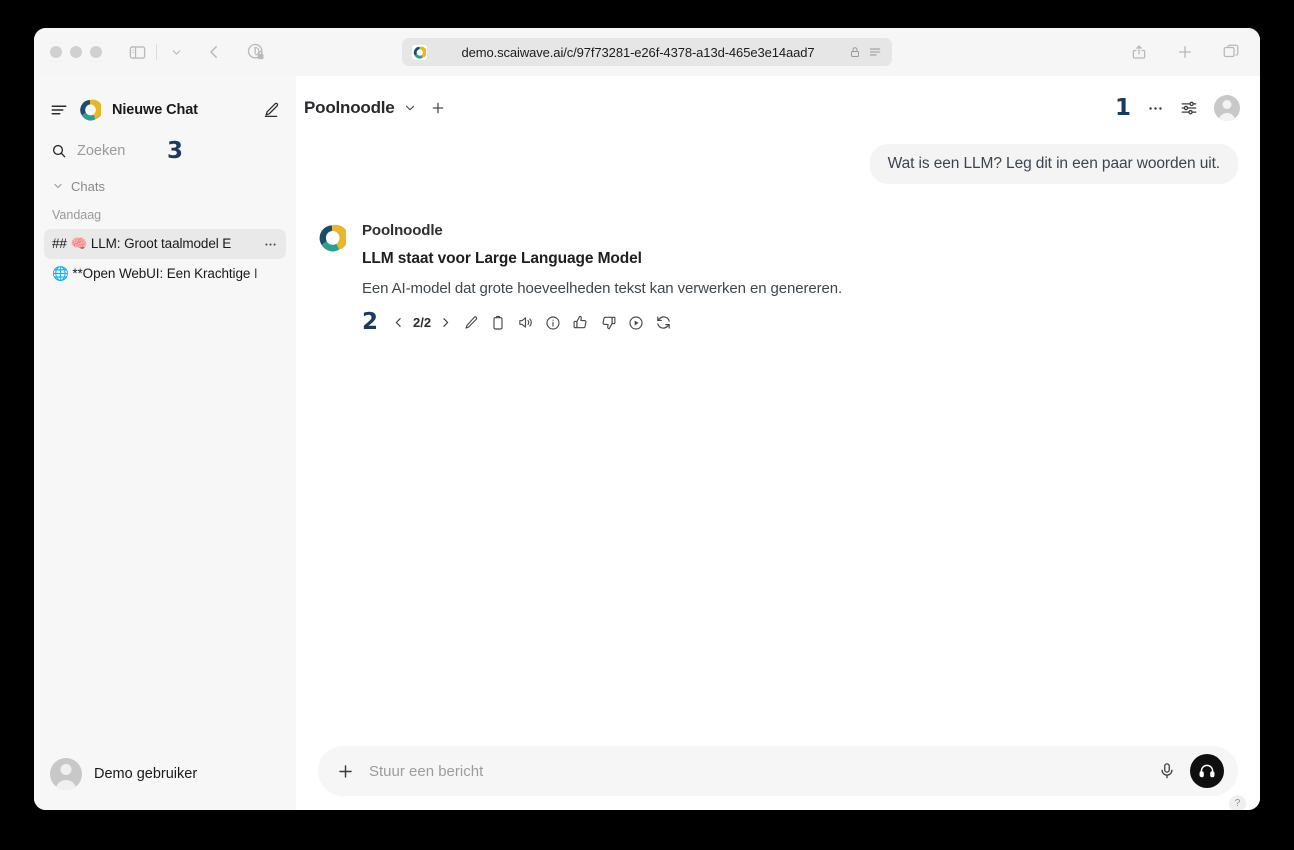 Image resolution: width=1294 pixels, height=850 pixels. What do you see at coordinates (438, 108) in the screenshot?
I see `add-model-plus-icon` at bounding box center [438, 108].